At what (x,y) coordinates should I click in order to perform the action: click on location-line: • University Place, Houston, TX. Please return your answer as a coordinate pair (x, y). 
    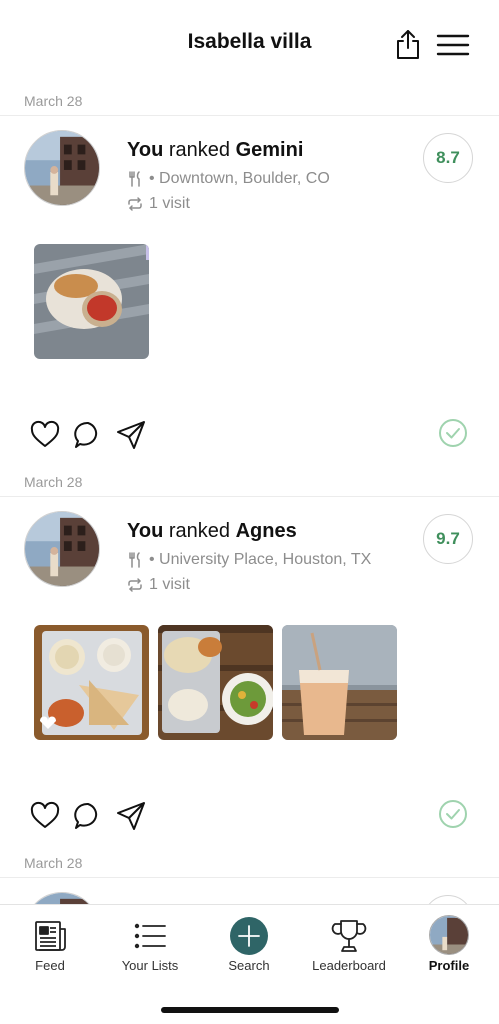
    Looking at the image, I should click on (249, 560).